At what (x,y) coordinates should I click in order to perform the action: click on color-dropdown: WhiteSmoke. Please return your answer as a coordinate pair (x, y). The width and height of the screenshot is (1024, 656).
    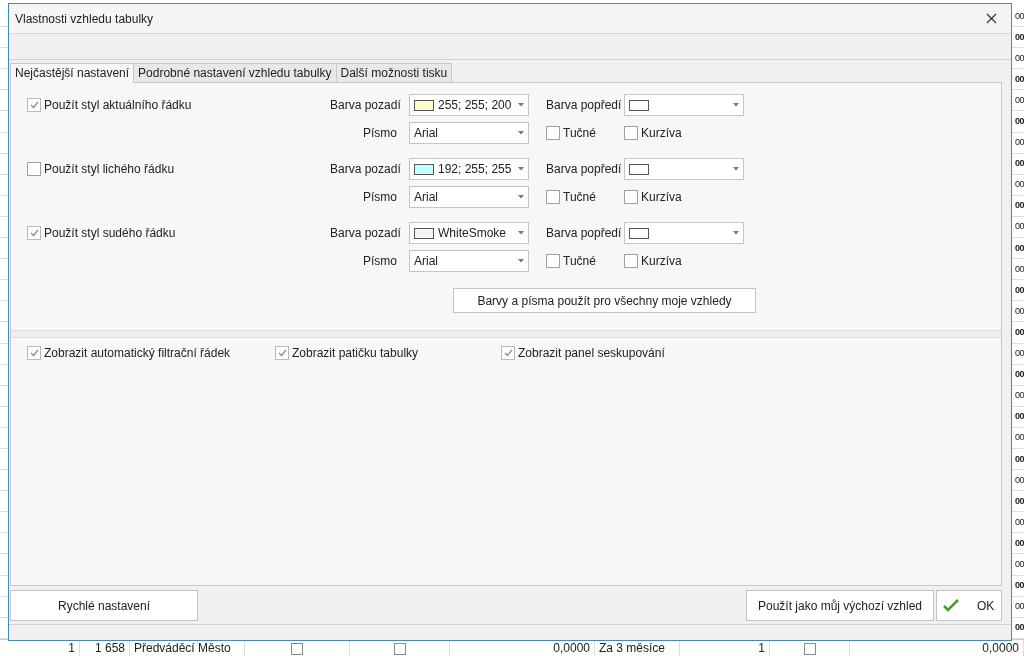
    Looking at the image, I should click on (469, 233).